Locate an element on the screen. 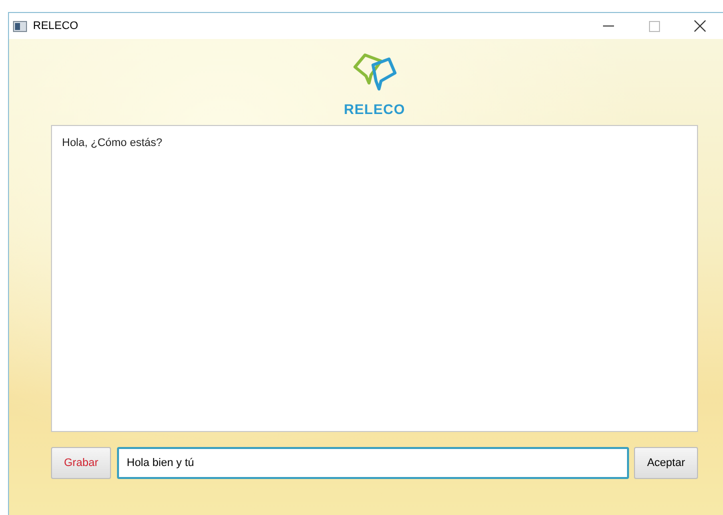 The height and width of the screenshot is (515, 723). close-icon is located at coordinates (700, 26).